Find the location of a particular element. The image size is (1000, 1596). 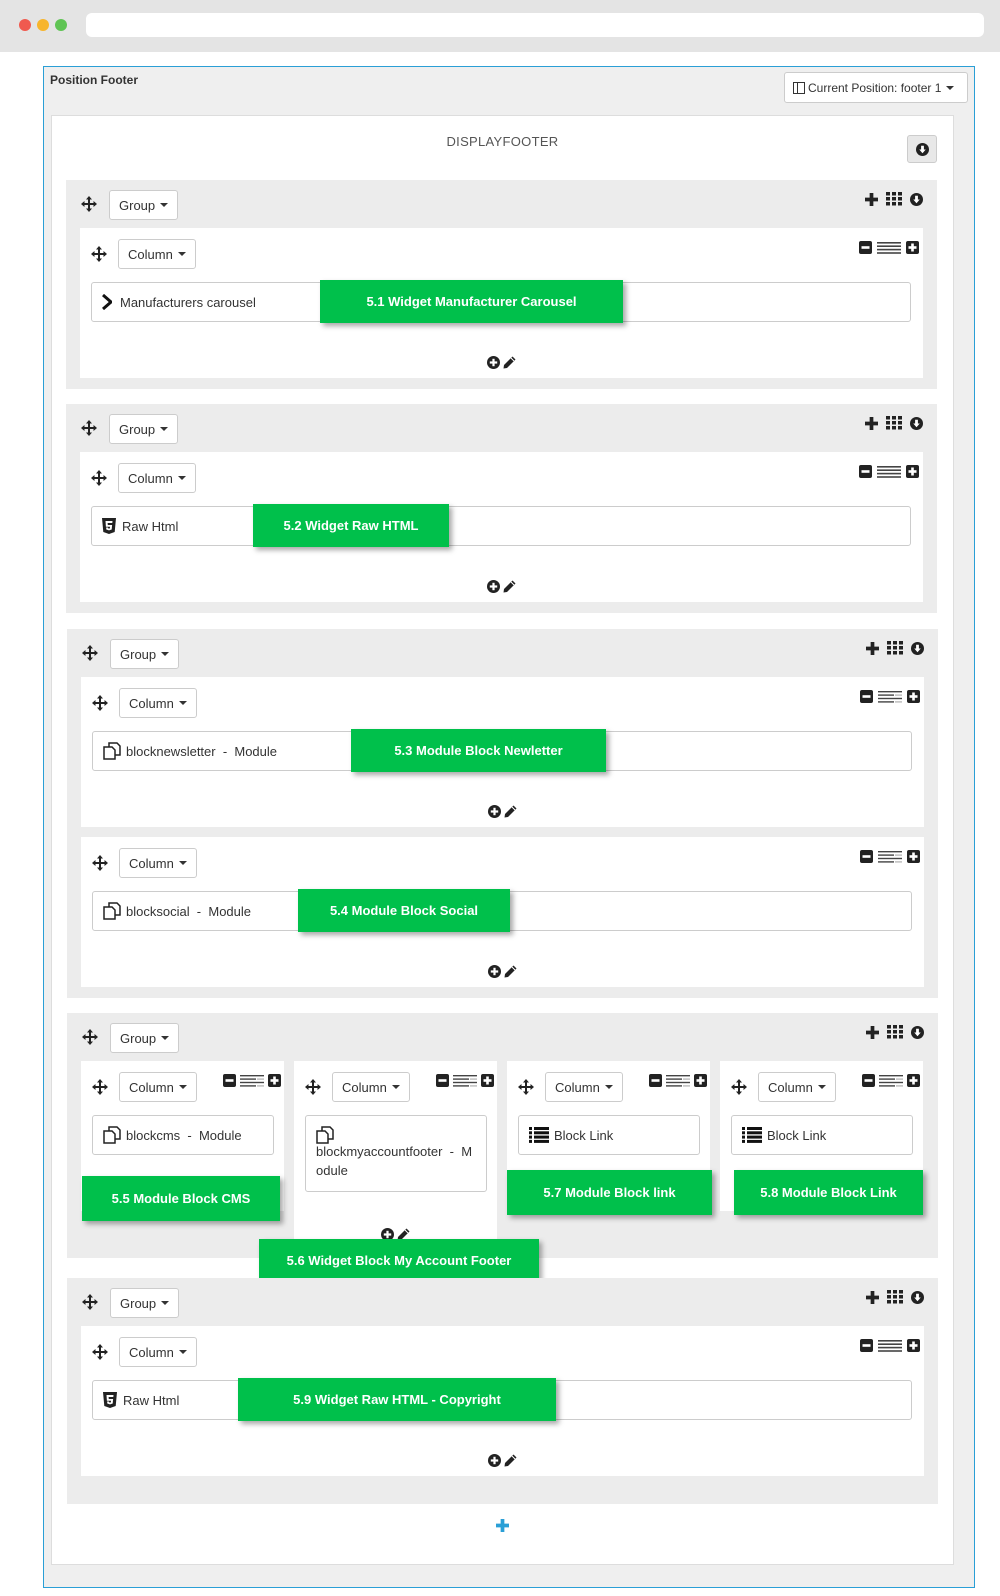

close-window-dot is located at coordinates (25, 25).